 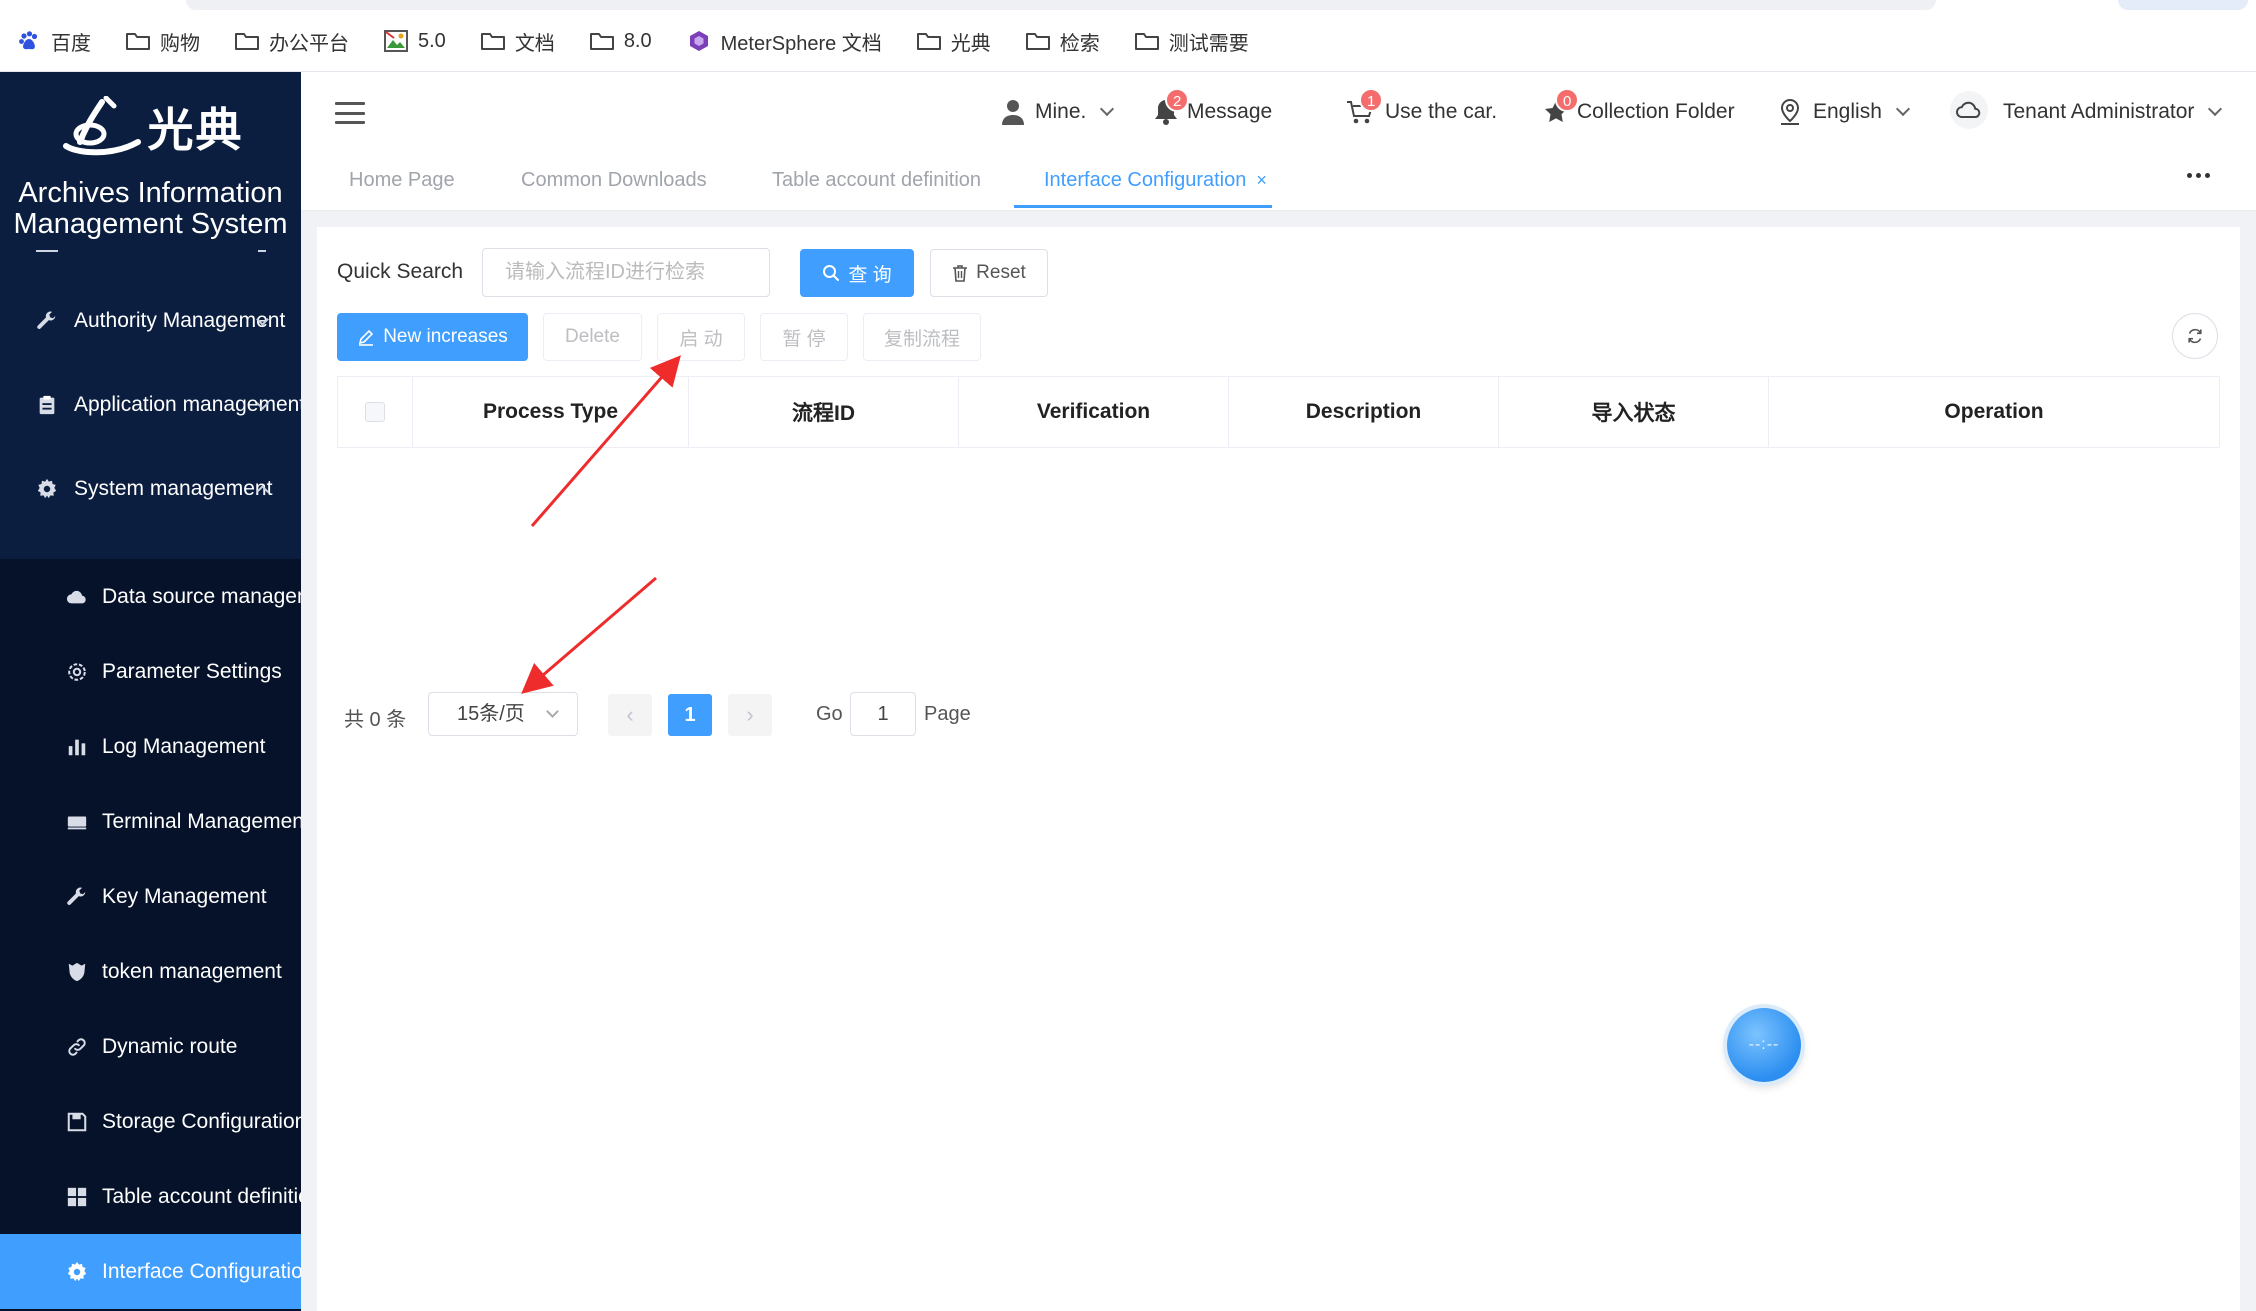 I want to click on column-header-verification: Verification, so click(x=1094, y=412).